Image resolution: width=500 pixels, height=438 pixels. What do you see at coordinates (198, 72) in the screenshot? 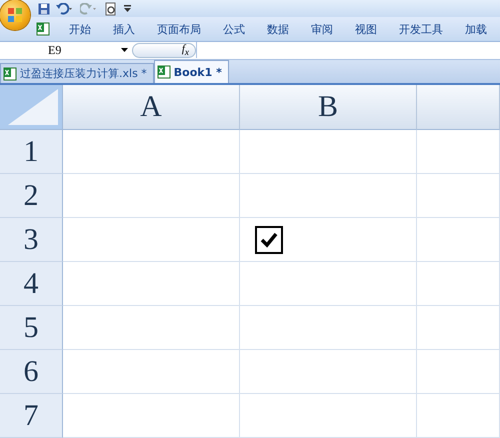
I see `tab-label: Book1 *` at bounding box center [198, 72].